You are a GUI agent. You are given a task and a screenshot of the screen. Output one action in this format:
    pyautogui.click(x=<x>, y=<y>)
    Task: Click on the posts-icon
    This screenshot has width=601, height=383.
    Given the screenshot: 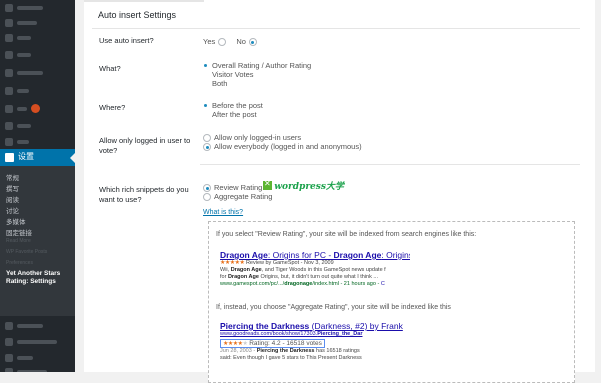 What is the action you would take?
    pyautogui.click(x=9, y=23)
    